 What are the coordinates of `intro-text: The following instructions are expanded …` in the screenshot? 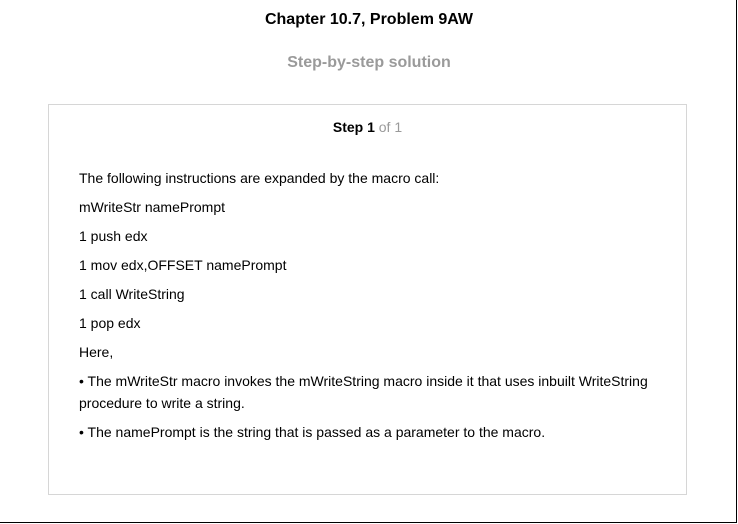 It's located at (259, 178).